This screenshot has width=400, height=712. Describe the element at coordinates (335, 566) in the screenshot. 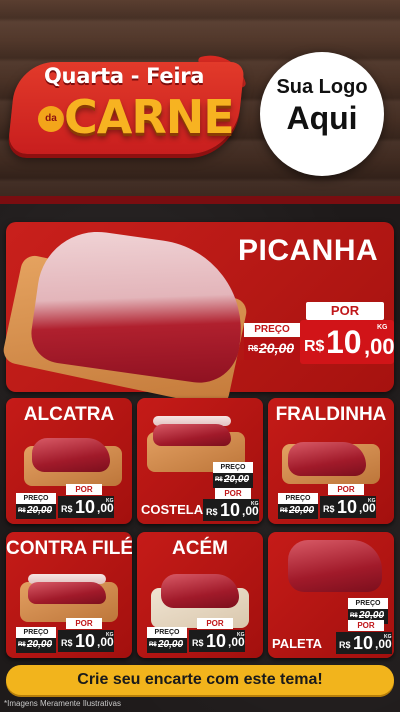

I see `paleta-image` at that location.